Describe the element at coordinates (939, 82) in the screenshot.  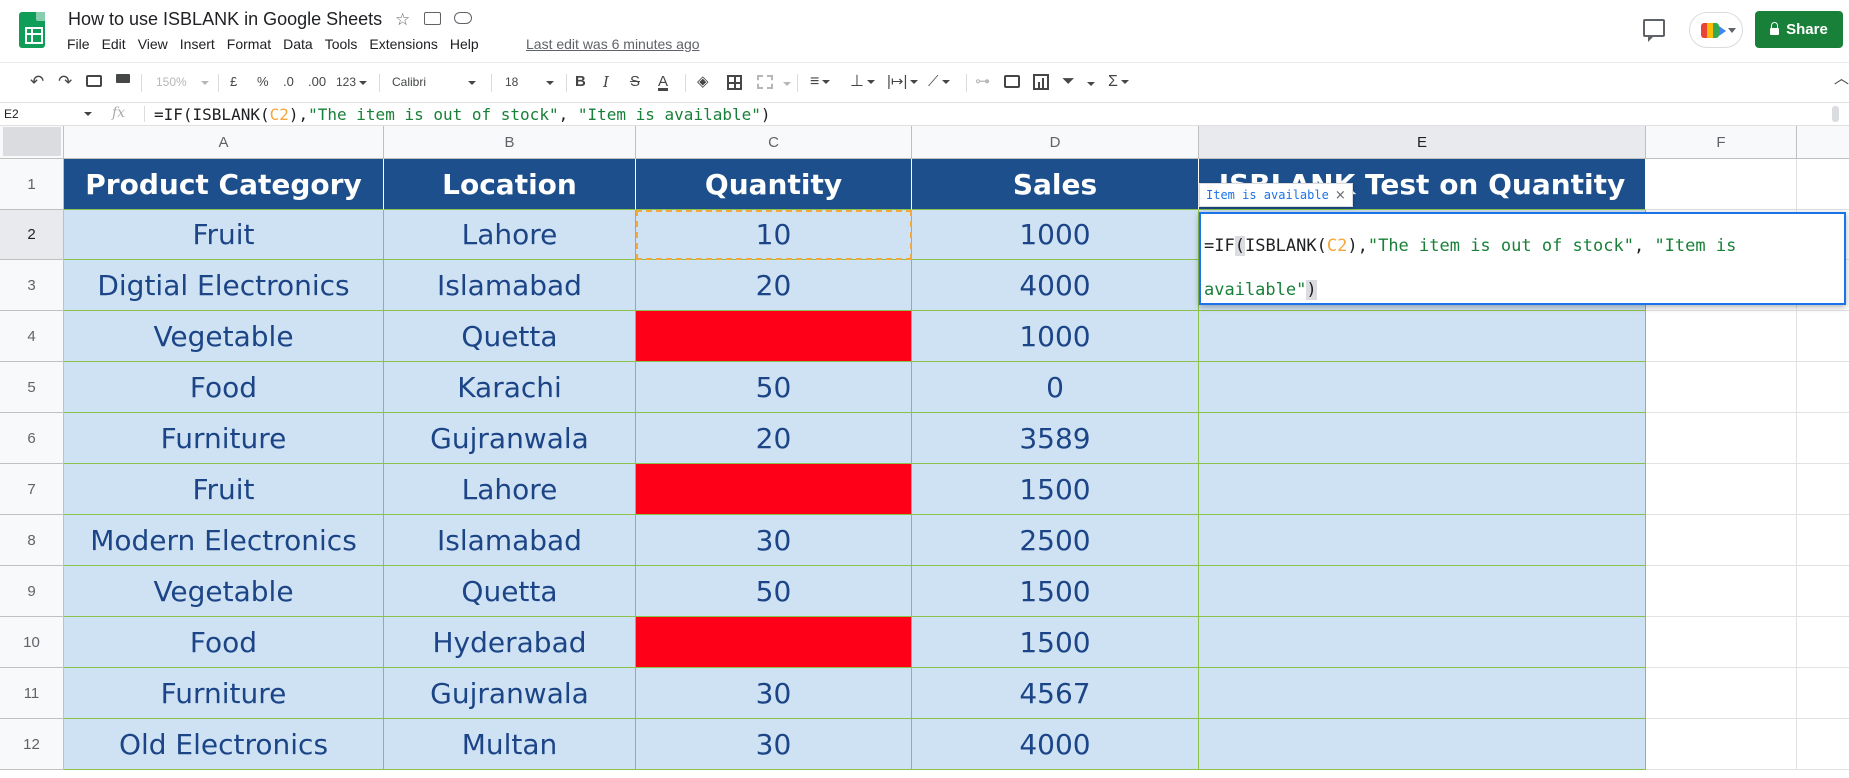
I see `text-rotation-icon: ⟋` at that location.